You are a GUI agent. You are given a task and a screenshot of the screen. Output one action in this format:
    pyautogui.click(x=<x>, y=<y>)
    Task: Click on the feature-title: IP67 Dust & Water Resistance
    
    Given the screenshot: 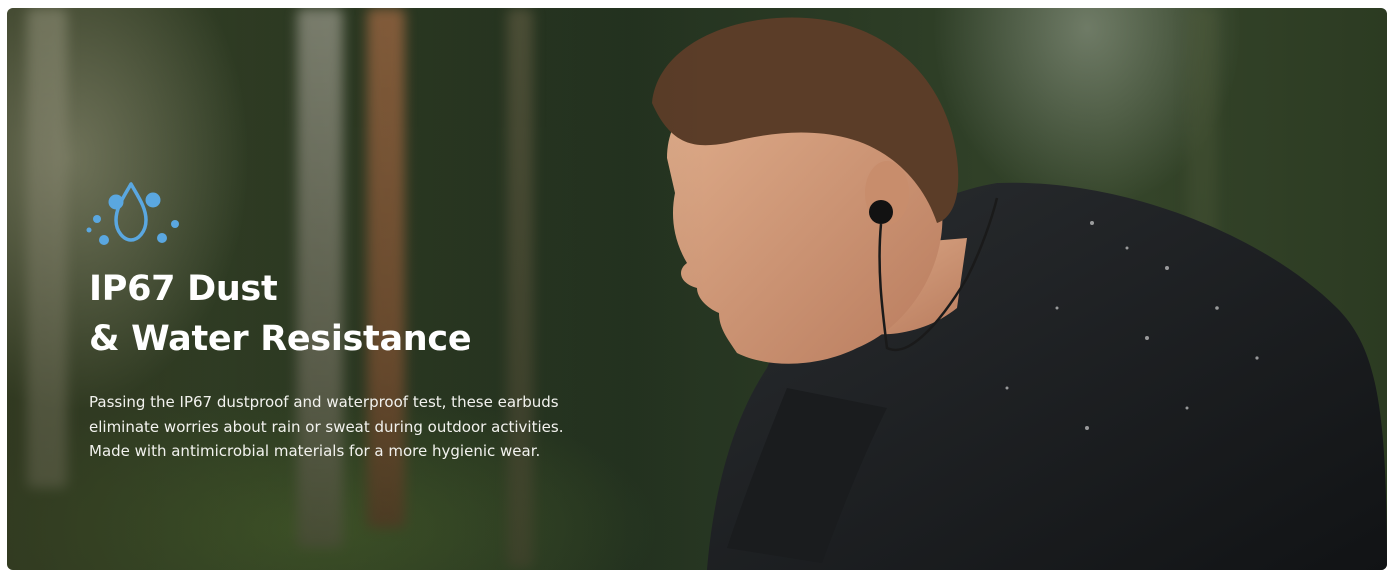 What is the action you would take?
    pyautogui.click(x=349, y=314)
    